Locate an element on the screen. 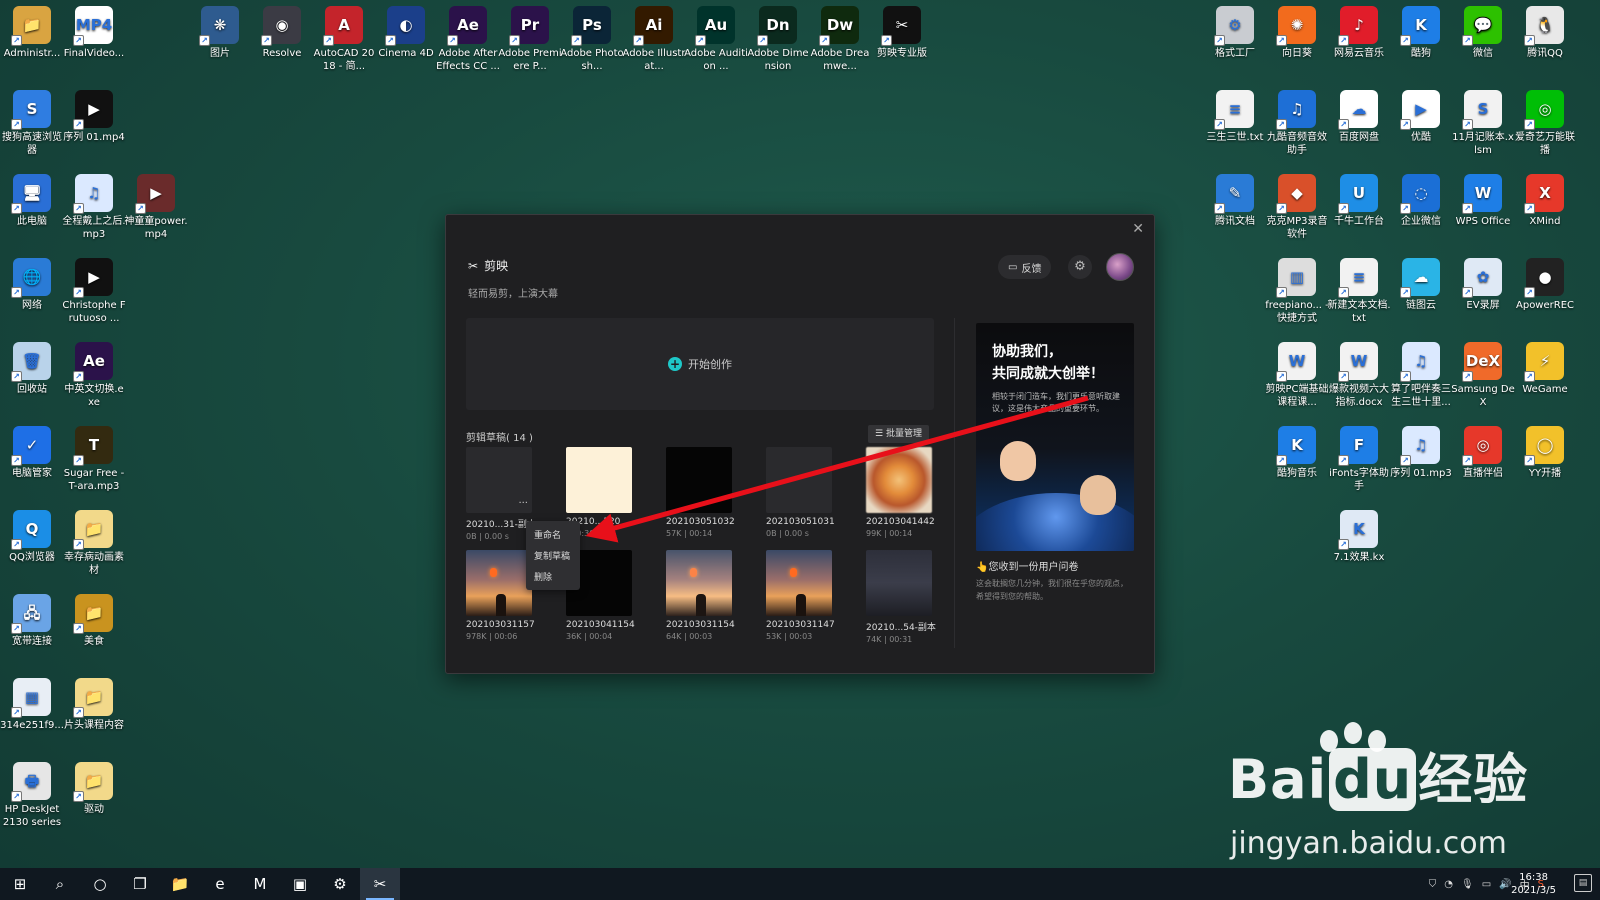  draft-card: 202103031147 53K | 00:03 is located at coordinates (800, 595).